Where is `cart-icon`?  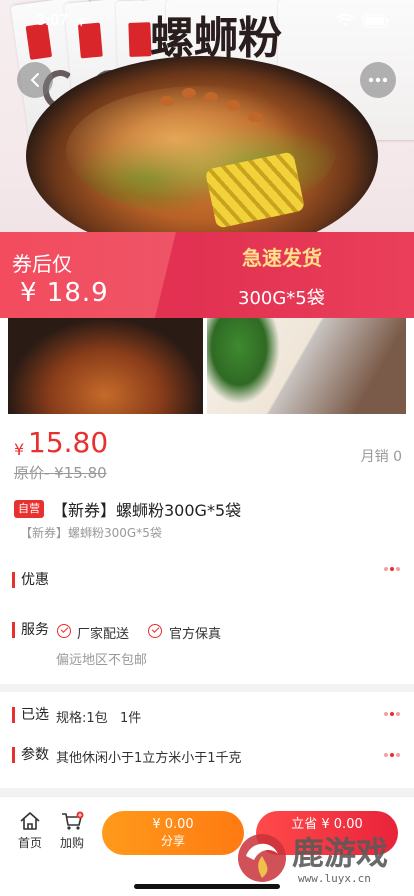 cart-icon is located at coordinates (73, 820).